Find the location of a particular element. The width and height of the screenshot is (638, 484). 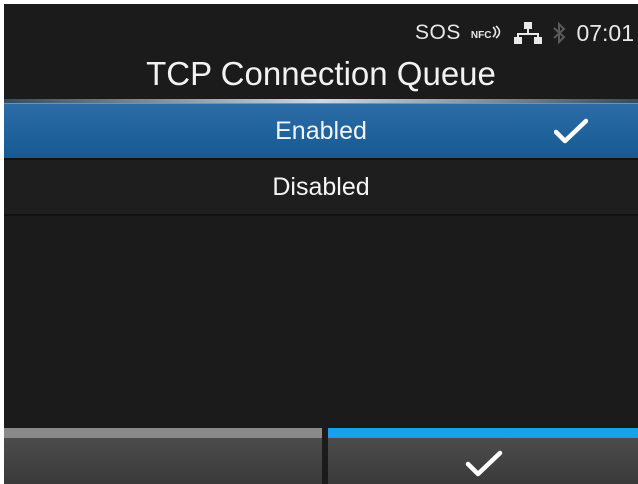

page-title: TCP Connection Queue is located at coordinates (321, 73).